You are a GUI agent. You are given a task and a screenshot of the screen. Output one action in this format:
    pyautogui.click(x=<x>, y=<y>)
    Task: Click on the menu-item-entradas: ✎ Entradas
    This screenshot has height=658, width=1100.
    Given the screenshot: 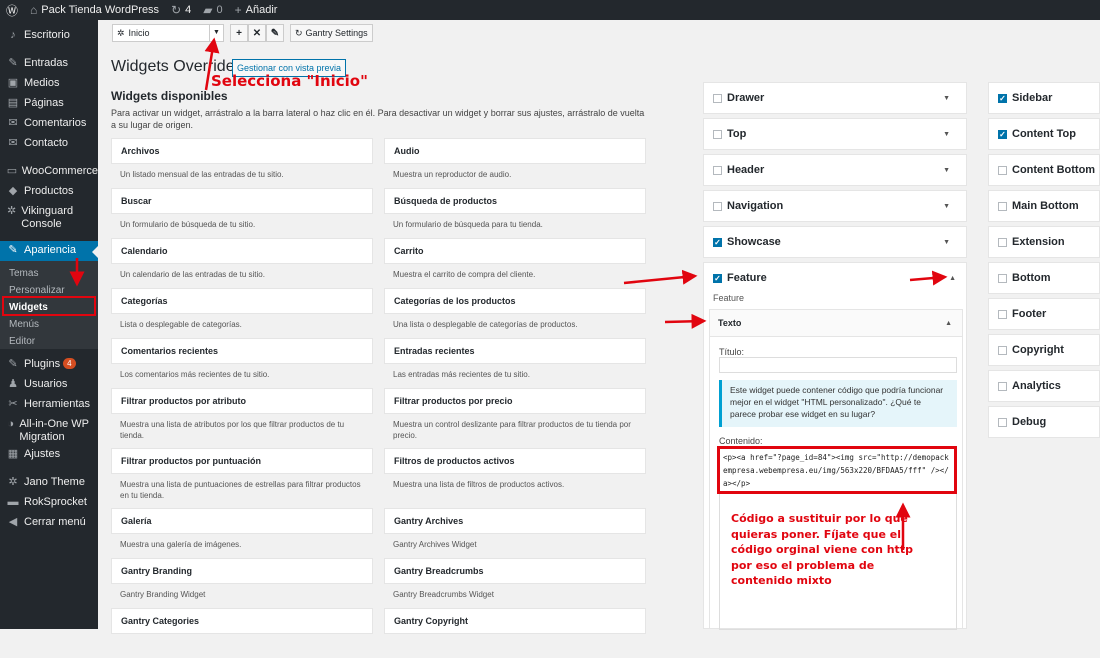 What is the action you would take?
    pyautogui.click(x=49, y=63)
    